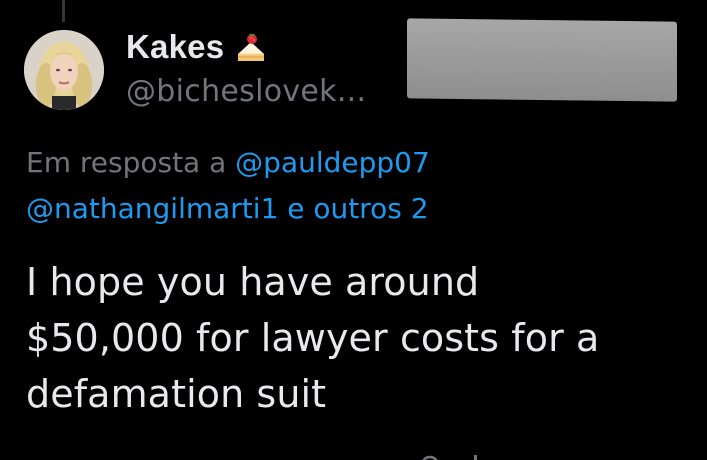 The height and width of the screenshot is (460, 707). I want to click on cut-off-content, so click(445, 454).